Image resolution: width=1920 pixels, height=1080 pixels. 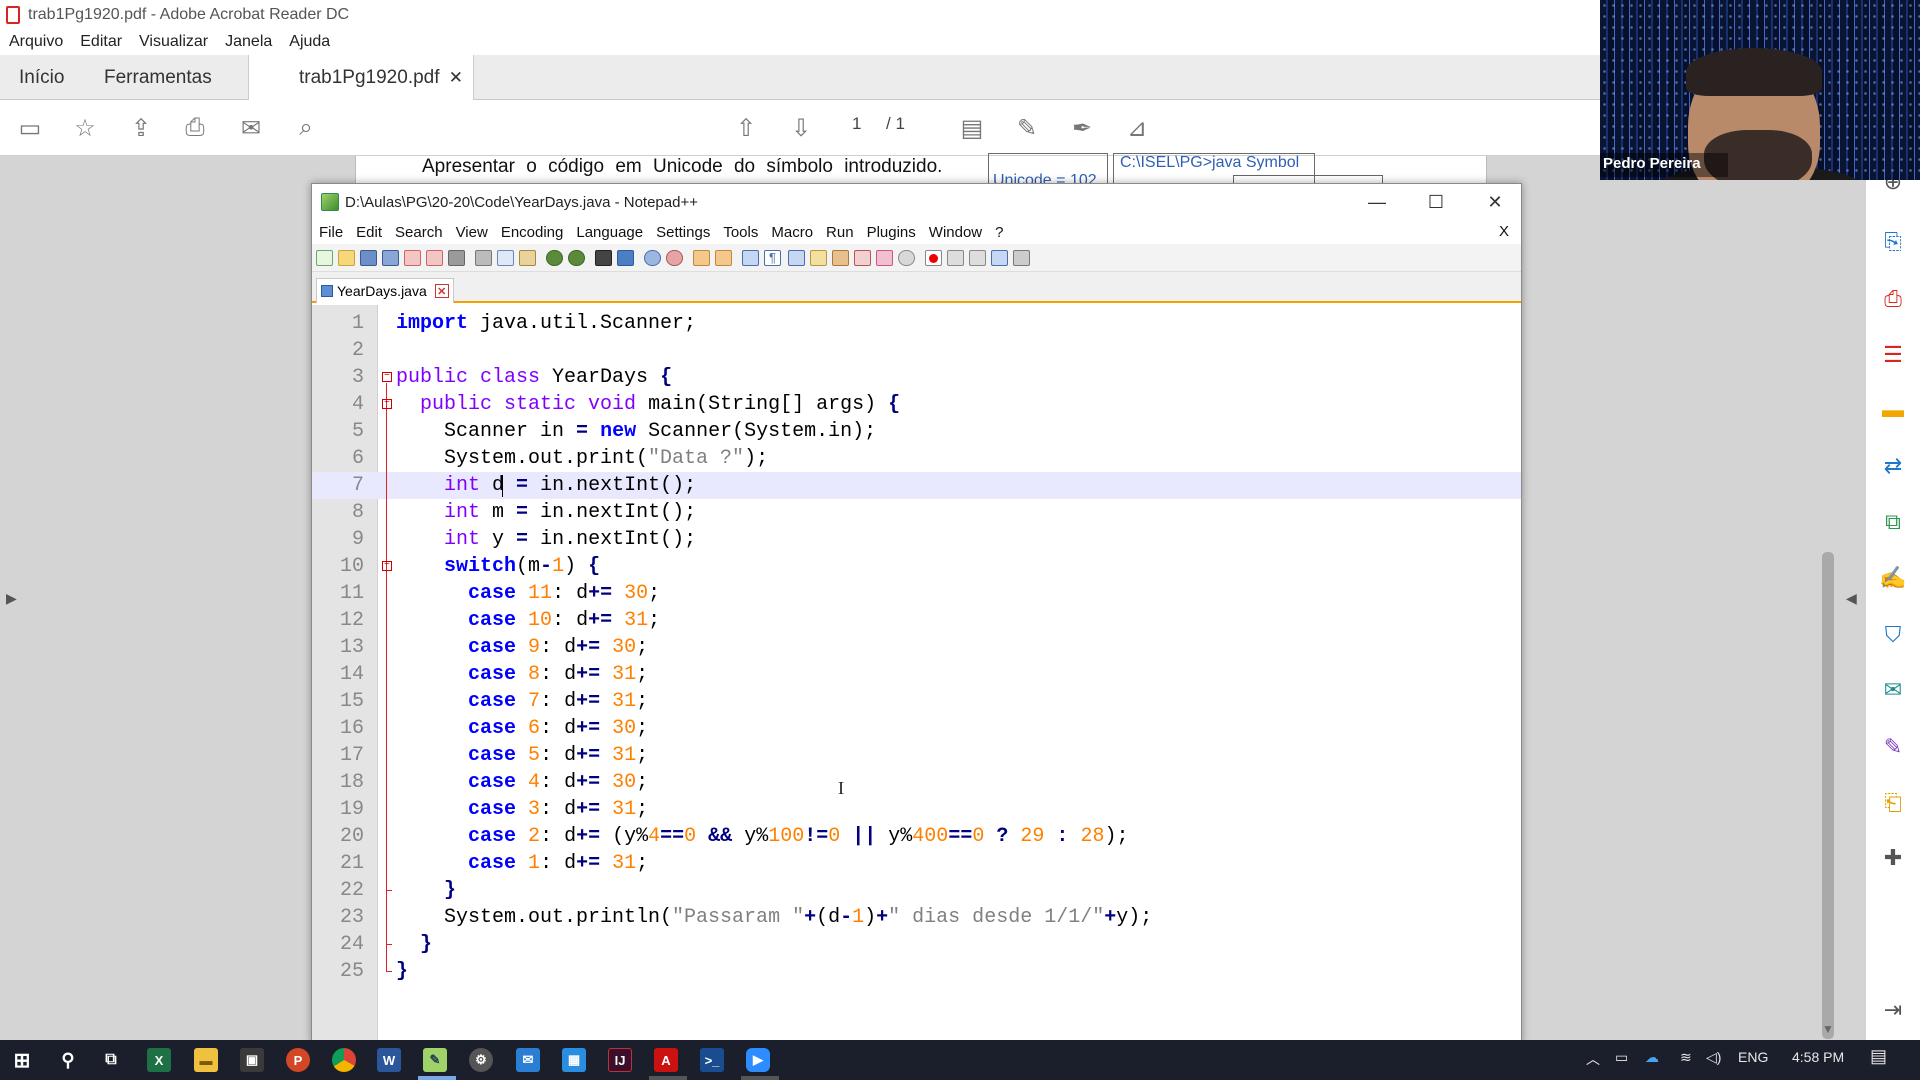 I want to click on powershell-icon: >_, so click(x=712, y=1060).